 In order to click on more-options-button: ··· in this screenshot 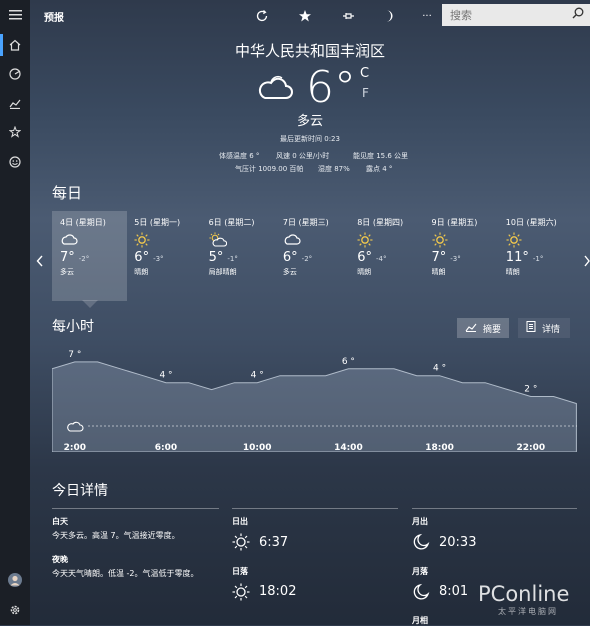, I will do `click(427, 16)`.